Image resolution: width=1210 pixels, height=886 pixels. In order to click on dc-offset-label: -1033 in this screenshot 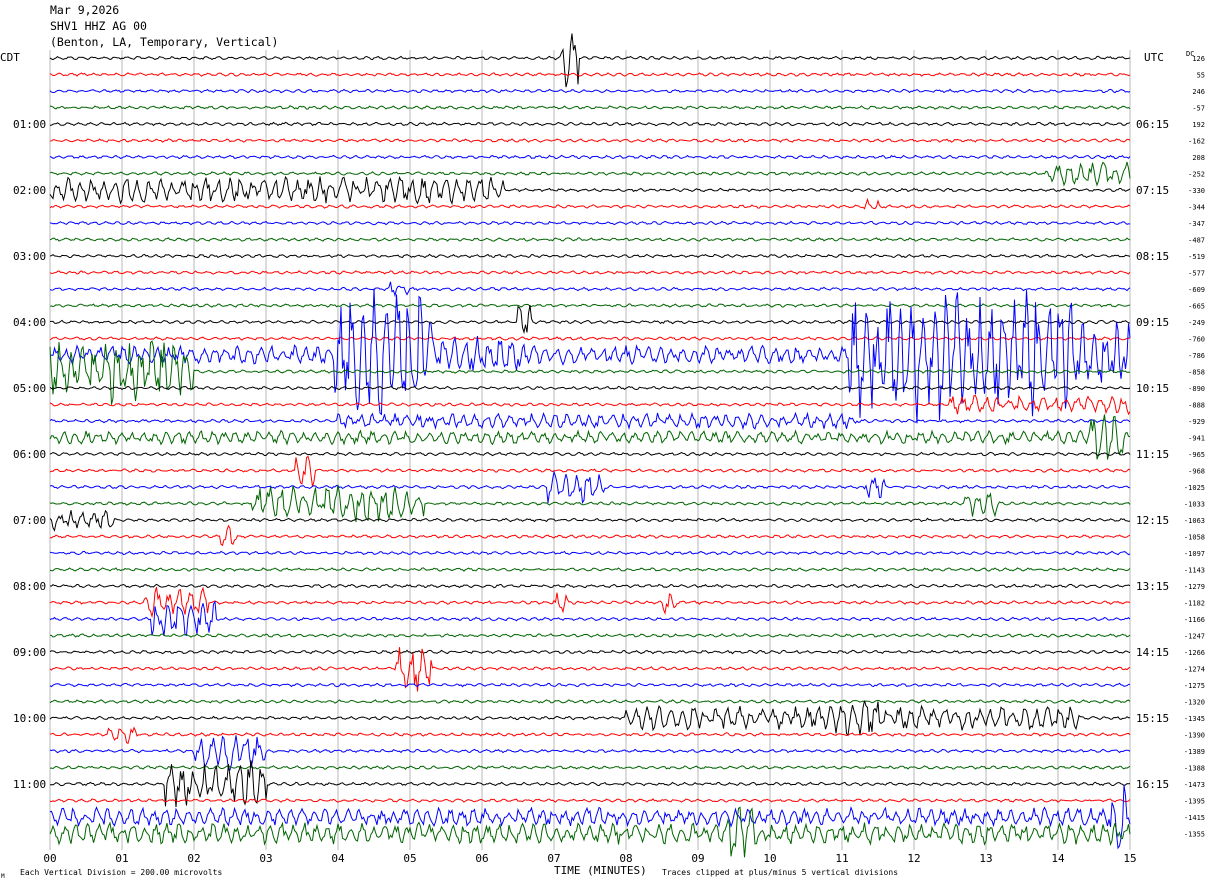, I will do `click(1194, 505)`.